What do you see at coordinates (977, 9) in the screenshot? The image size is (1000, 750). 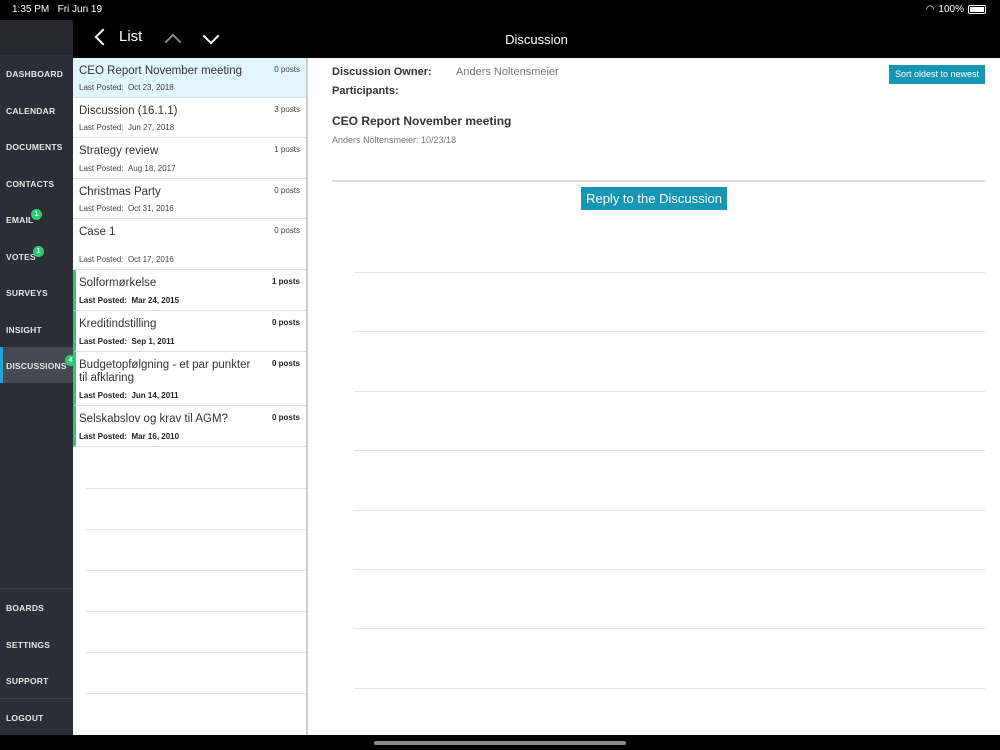 I see `battery-icon` at bounding box center [977, 9].